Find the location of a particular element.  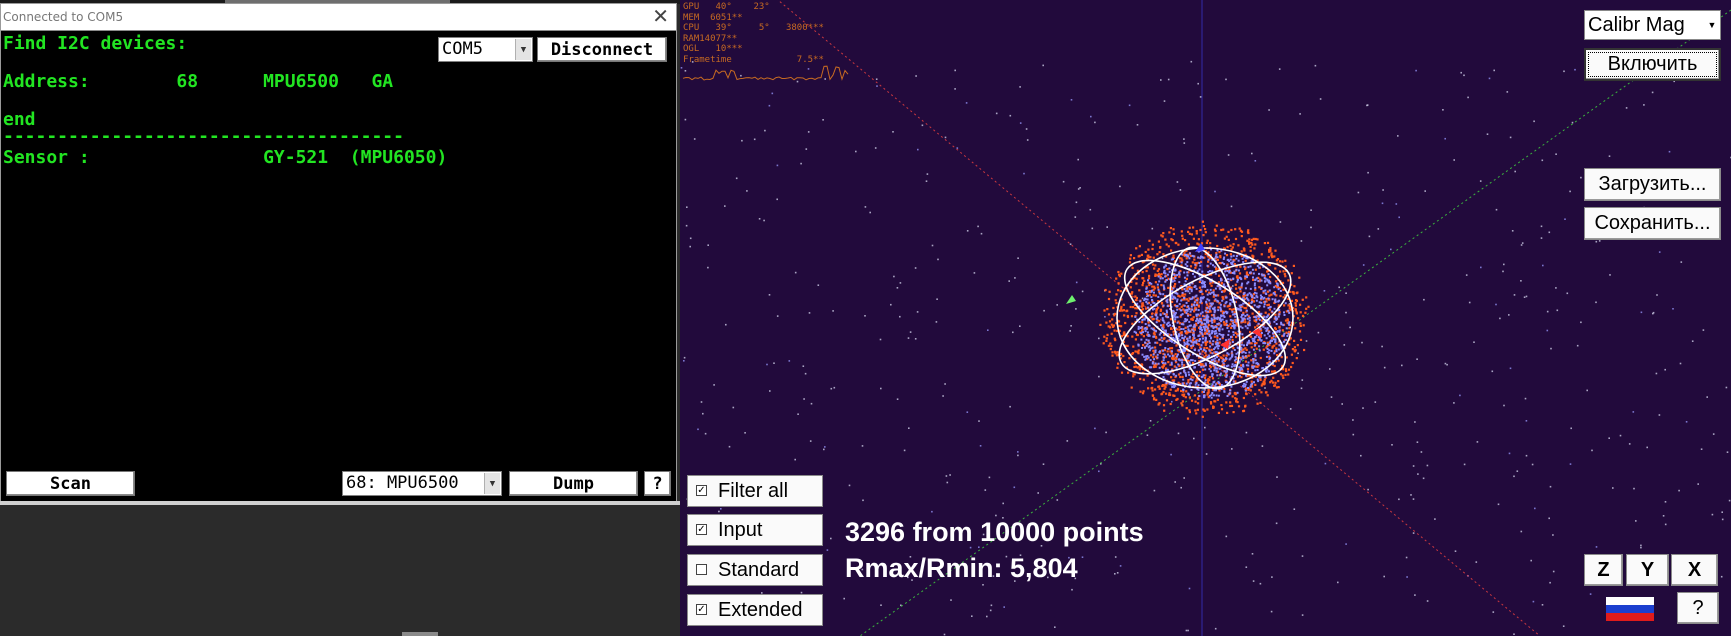

standard-checkbox: Standard is located at coordinates (755, 570).